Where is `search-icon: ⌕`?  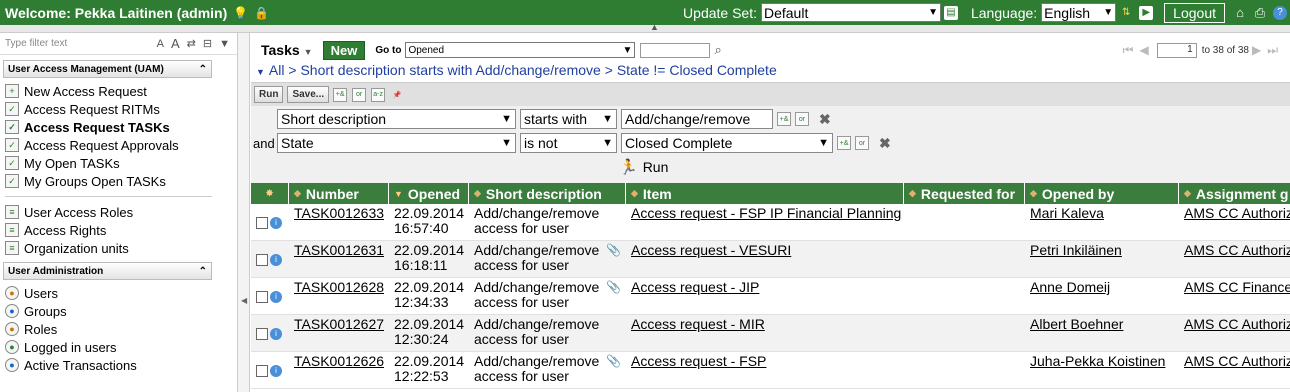 search-icon: ⌕ is located at coordinates (717, 50).